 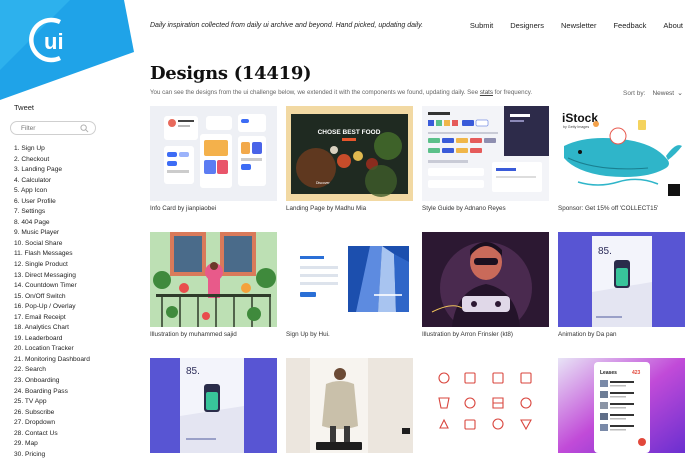 What do you see at coordinates (52, 423) in the screenshot?
I see `category-item: 27. Dropdown` at bounding box center [52, 423].